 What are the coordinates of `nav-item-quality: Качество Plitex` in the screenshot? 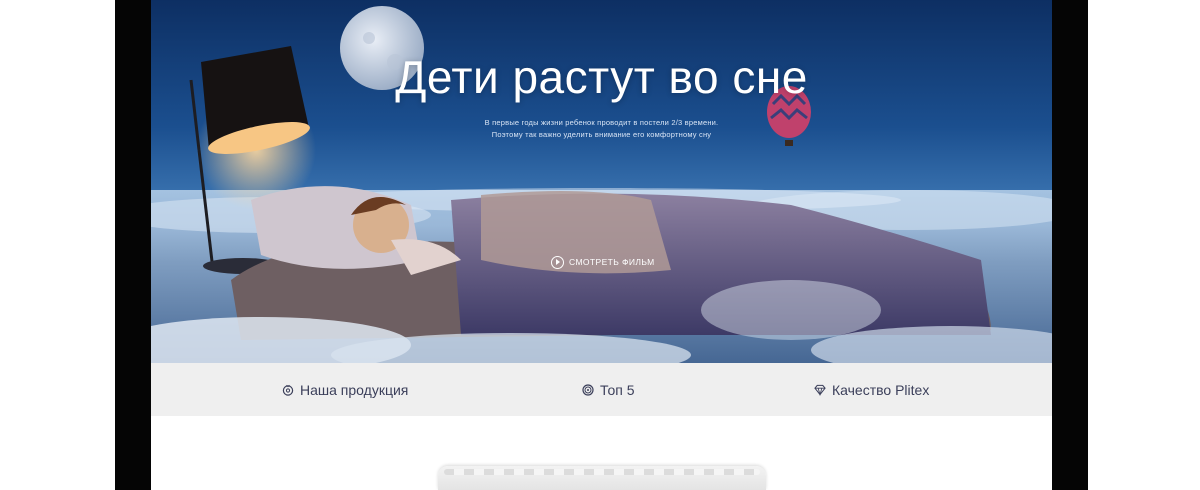 It's located at (871, 389).